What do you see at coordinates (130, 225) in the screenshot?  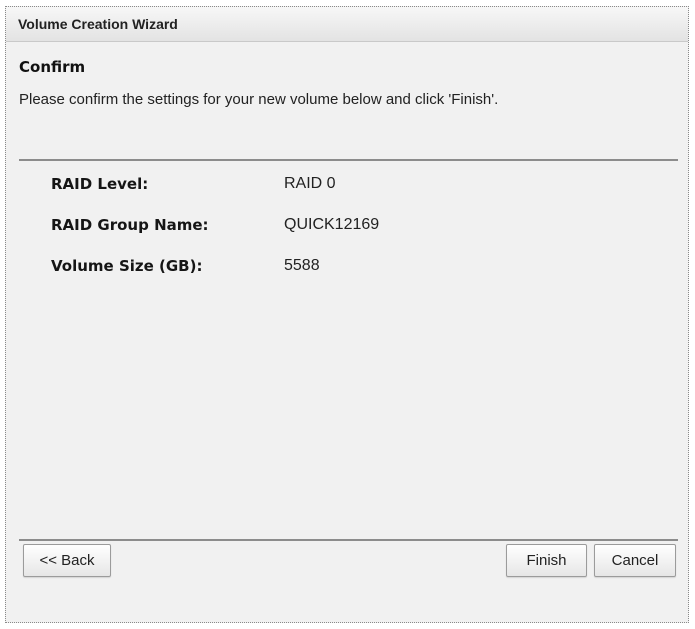 I see `setting-label: RAID Group Name:` at bounding box center [130, 225].